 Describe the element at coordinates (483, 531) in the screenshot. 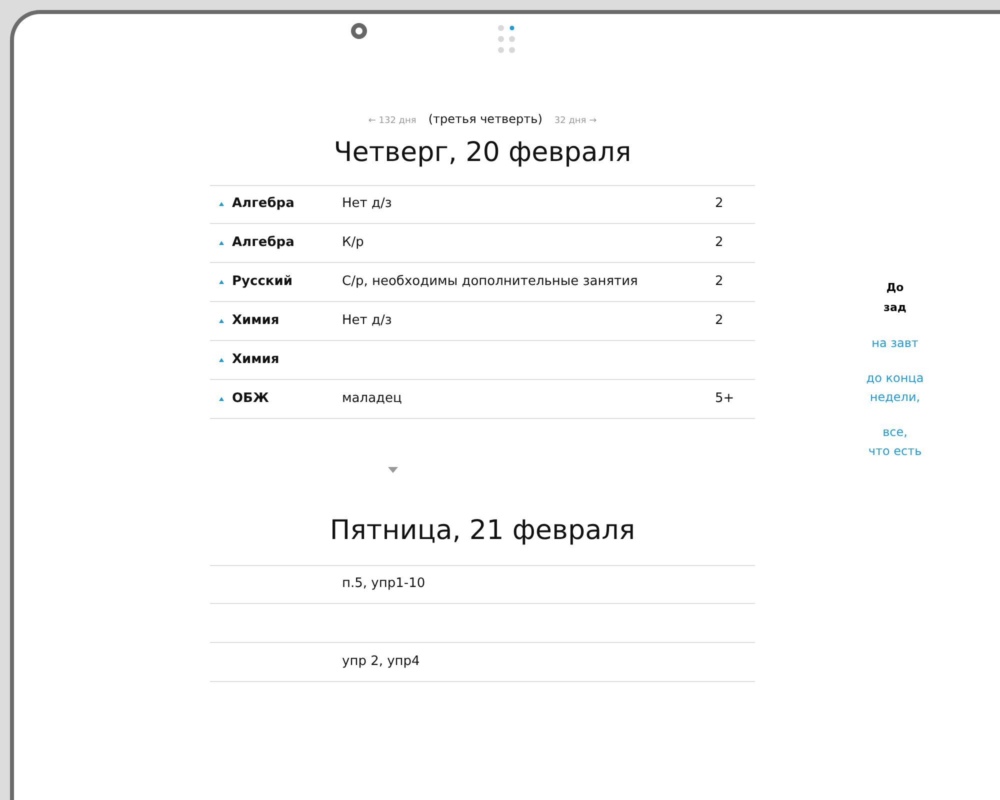

I see `day-heading: Пятница, 21 февраля` at that location.